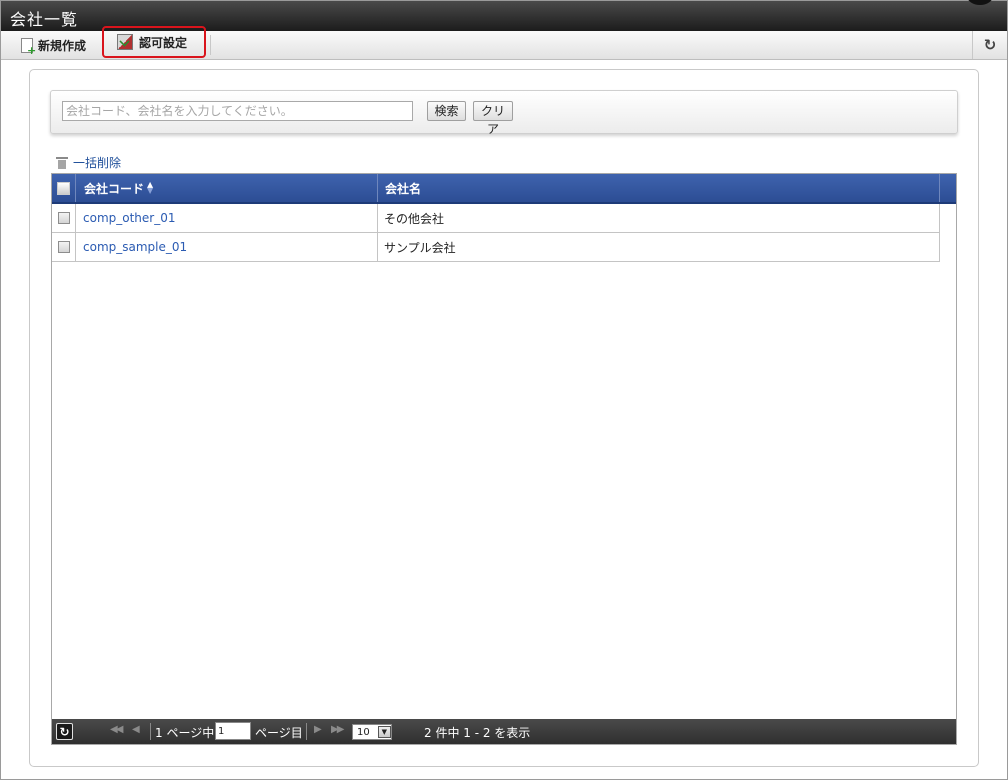 The height and width of the screenshot is (780, 1008). What do you see at coordinates (659, 188) in the screenshot?
I see `column-header-name: 会社名` at bounding box center [659, 188].